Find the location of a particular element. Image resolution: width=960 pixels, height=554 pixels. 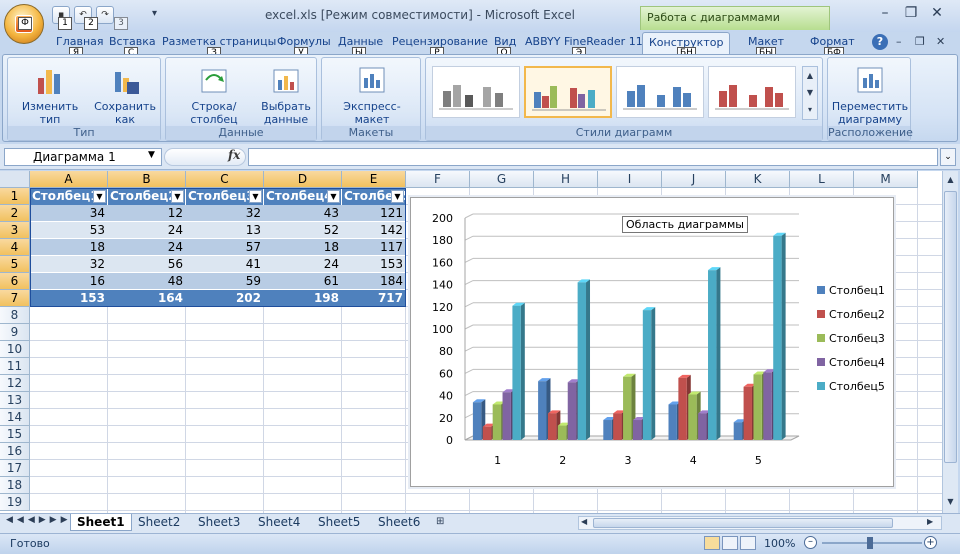

insert-function-button: fx is located at coordinates (234, 155).